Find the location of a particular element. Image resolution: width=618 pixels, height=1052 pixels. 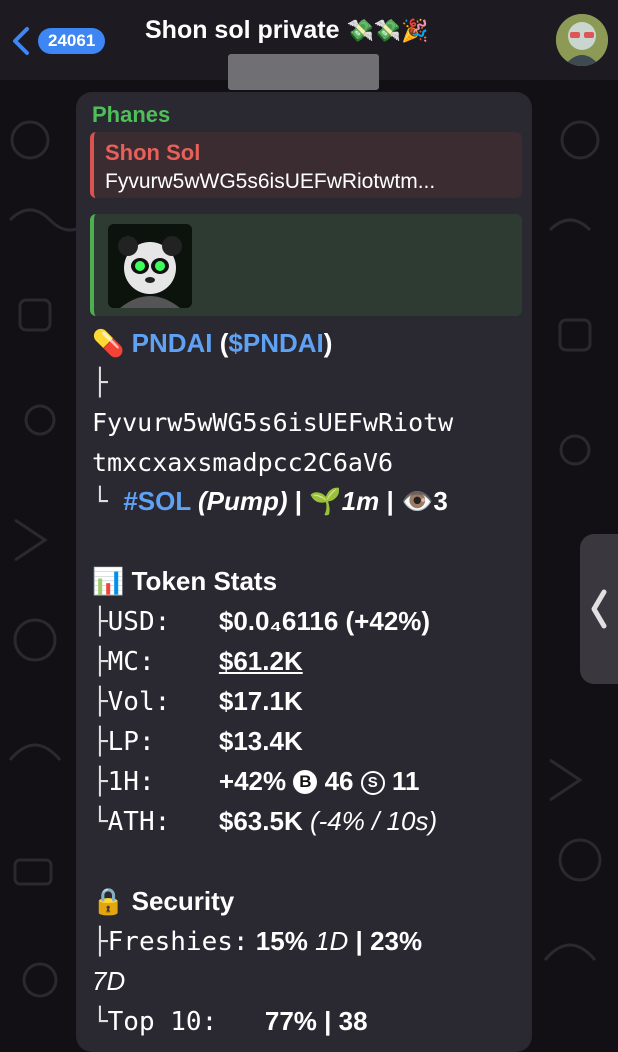

token-meta: └ #SOL (Pump) | 🌱1m | 👁️3 is located at coordinates (270, 501).